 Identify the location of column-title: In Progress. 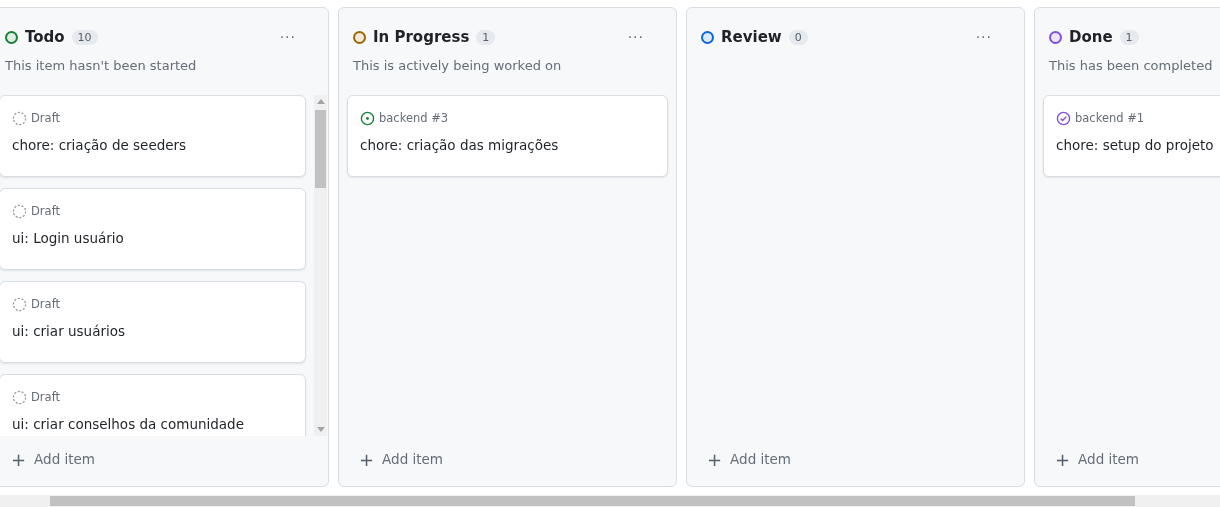
(421, 37).